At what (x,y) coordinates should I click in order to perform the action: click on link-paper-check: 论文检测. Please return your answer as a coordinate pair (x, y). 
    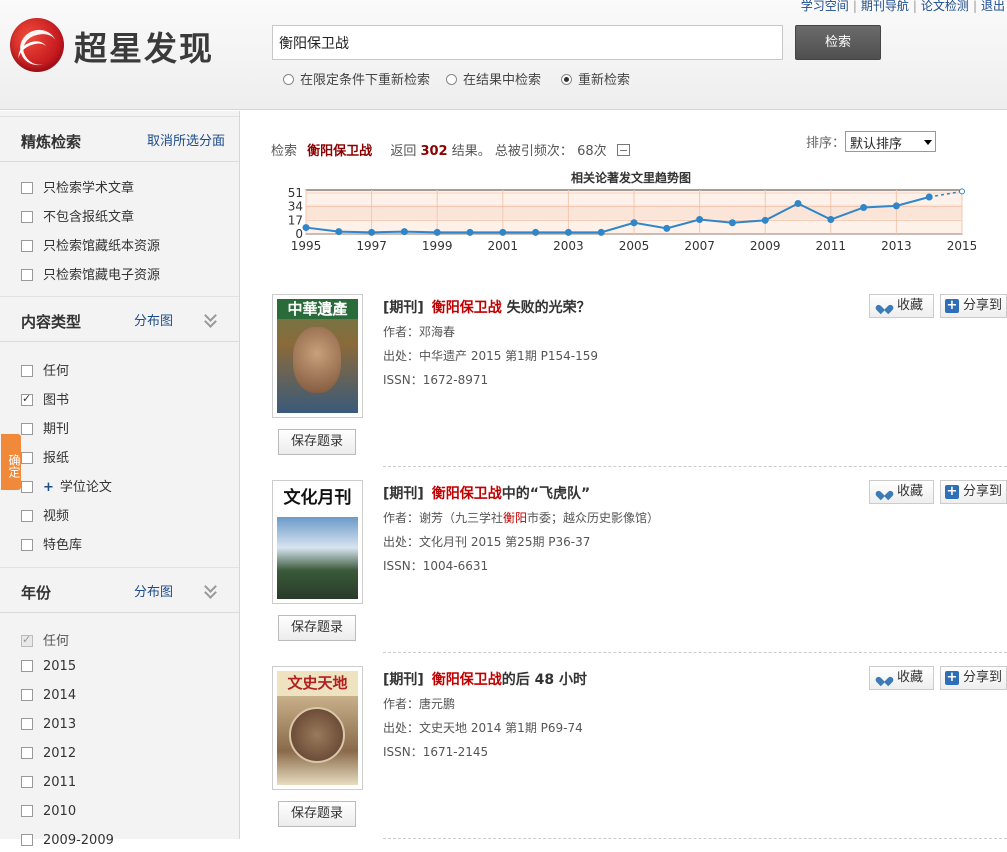
    Looking at the image, I should click on (945, 6).